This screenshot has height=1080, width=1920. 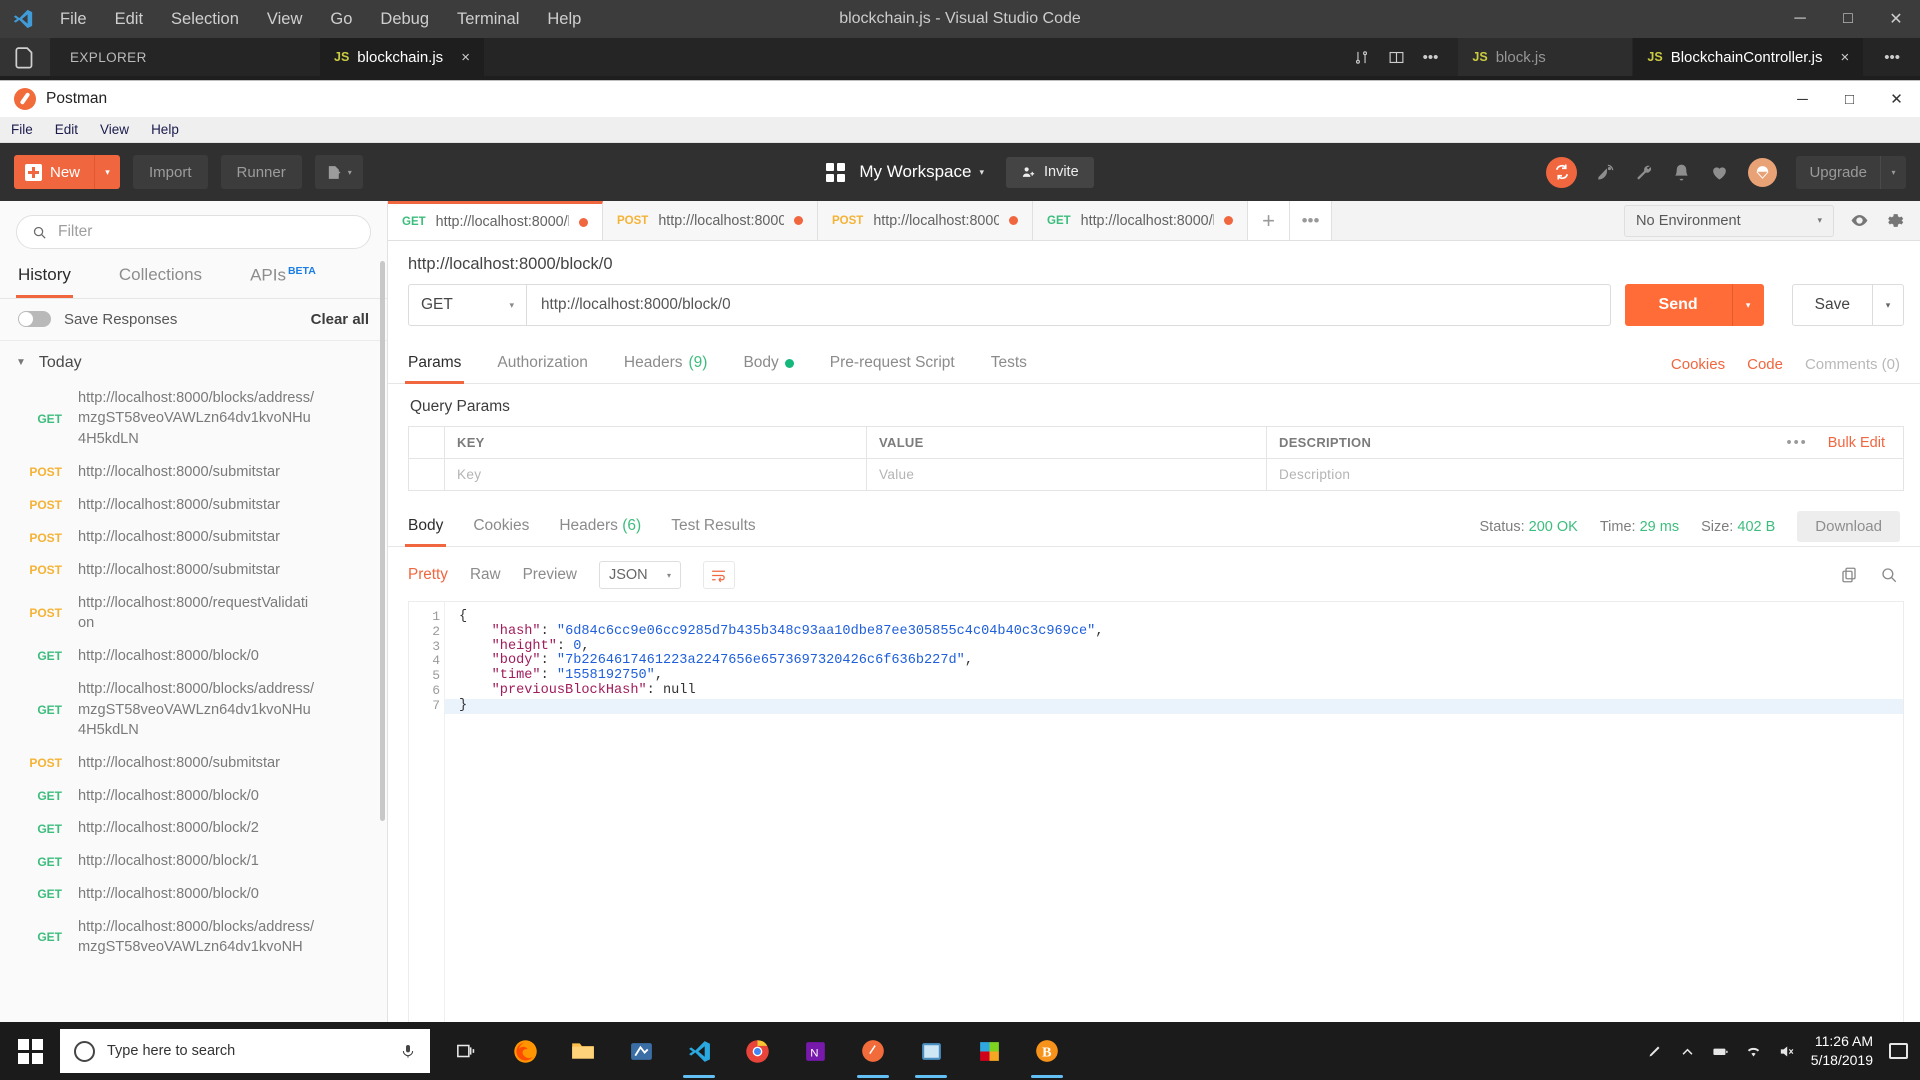 I want to click on taskbar-chrome, so click(x=757, y=1051).